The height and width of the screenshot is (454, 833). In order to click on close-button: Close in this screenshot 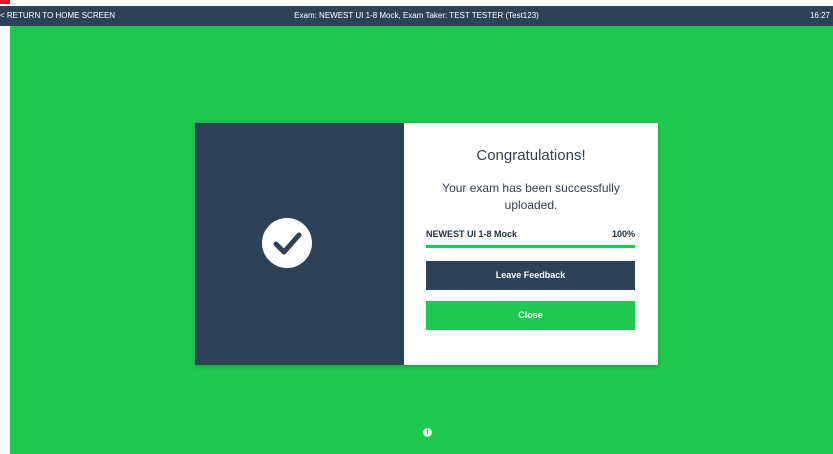, I will do `click(530, 315)`.